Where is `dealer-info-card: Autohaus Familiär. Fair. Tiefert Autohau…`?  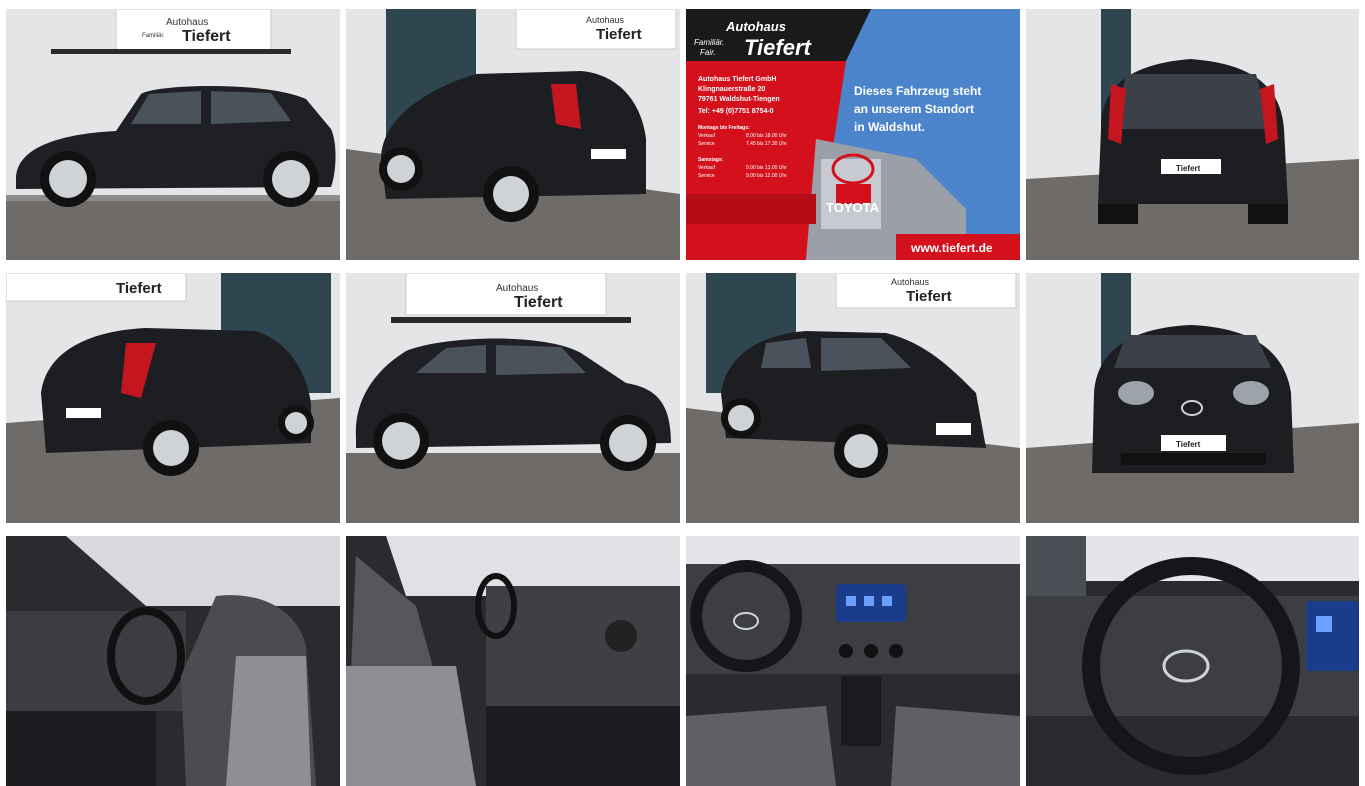 dealer-info-card: Autohaus Familiär. Fair. Tiefert Autohau… is located at coordinates (853, 134).